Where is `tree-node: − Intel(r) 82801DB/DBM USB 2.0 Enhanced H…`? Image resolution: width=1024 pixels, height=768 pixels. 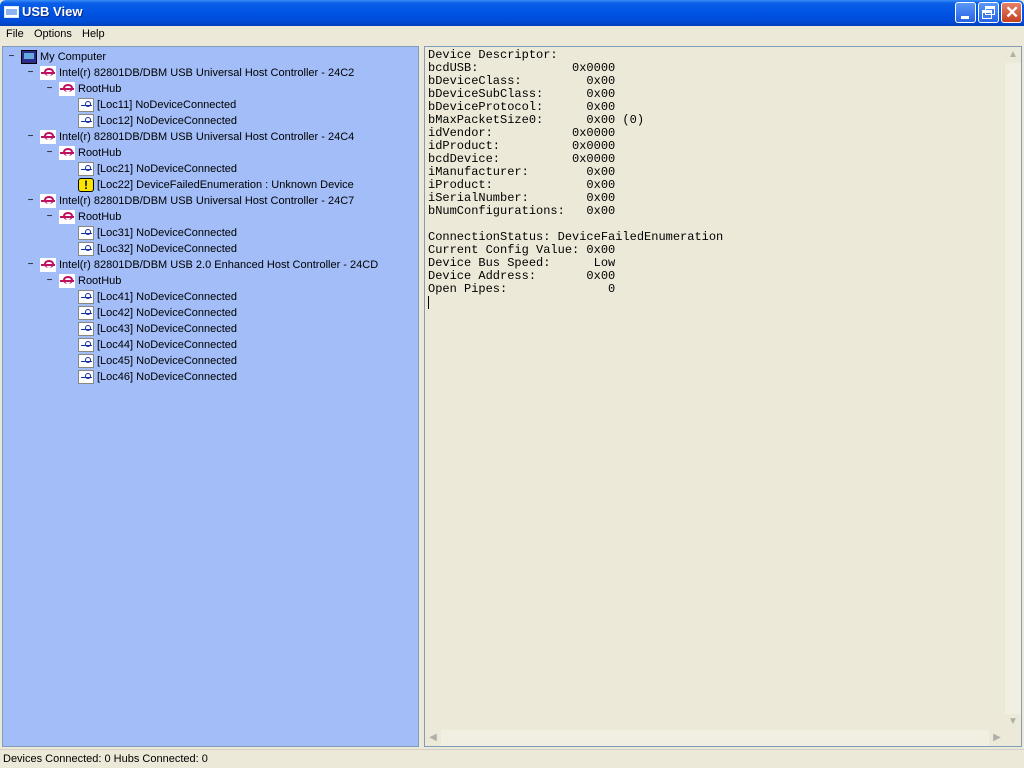
tree-node: − Intel(r) 82801DB/DBM USB 2.0 Enhanced H… is located at coordinates (210, 265).